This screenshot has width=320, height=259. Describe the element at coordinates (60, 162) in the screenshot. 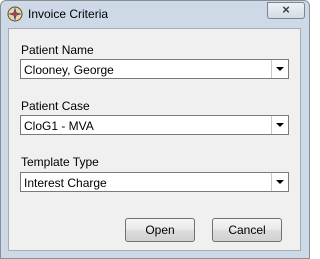

I see `template-type-label: Template Type` at that location.